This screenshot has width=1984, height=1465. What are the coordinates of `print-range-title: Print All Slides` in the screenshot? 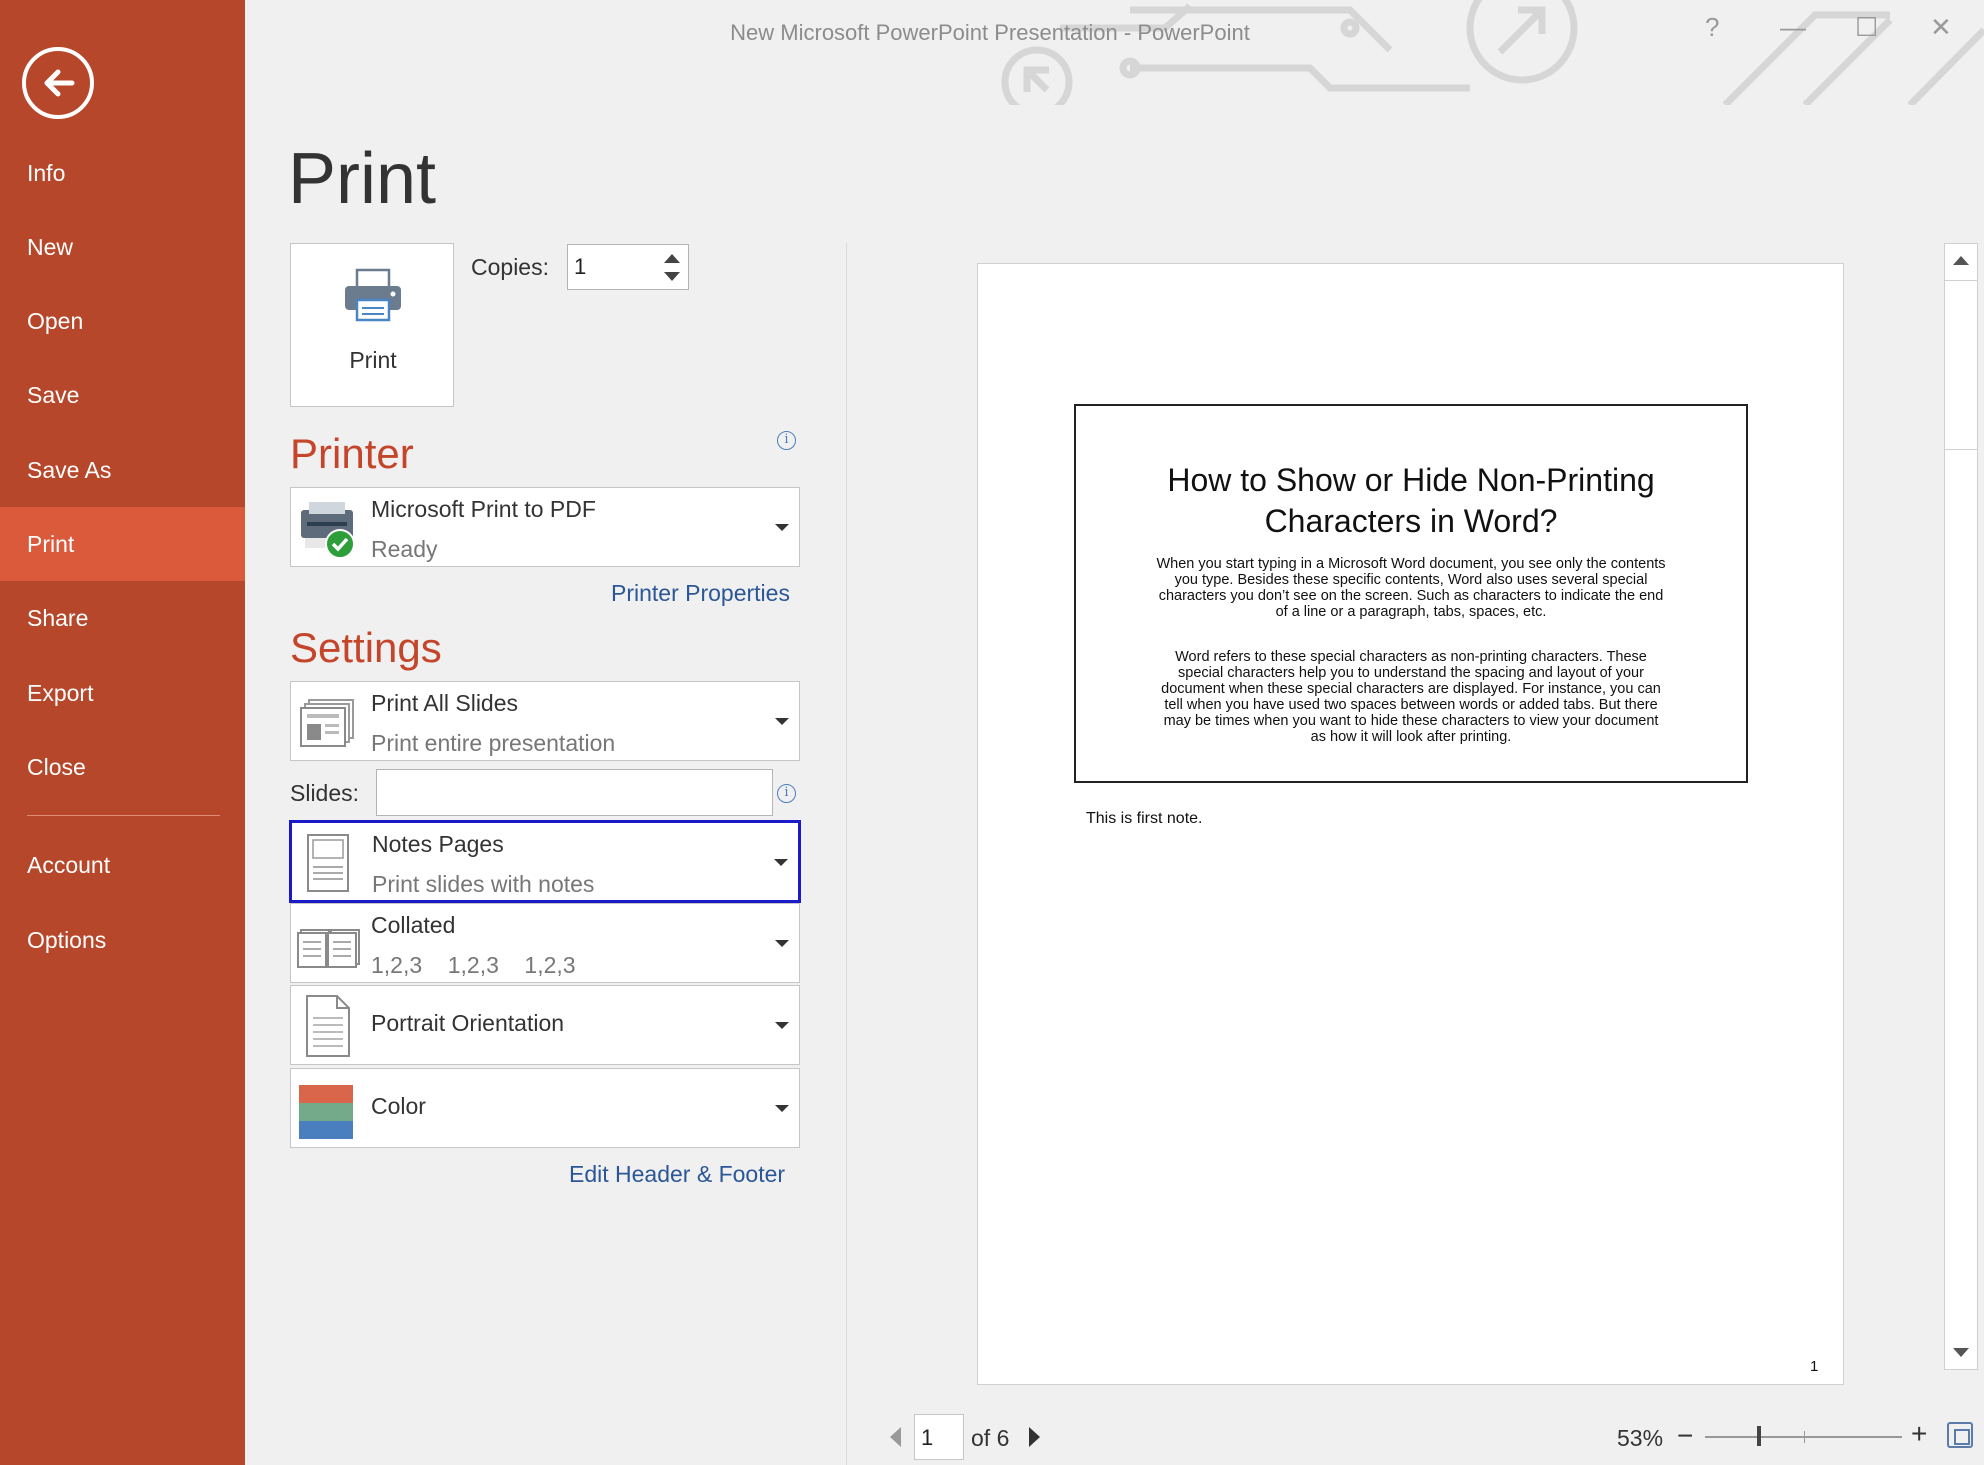 It's located at (445, 703).